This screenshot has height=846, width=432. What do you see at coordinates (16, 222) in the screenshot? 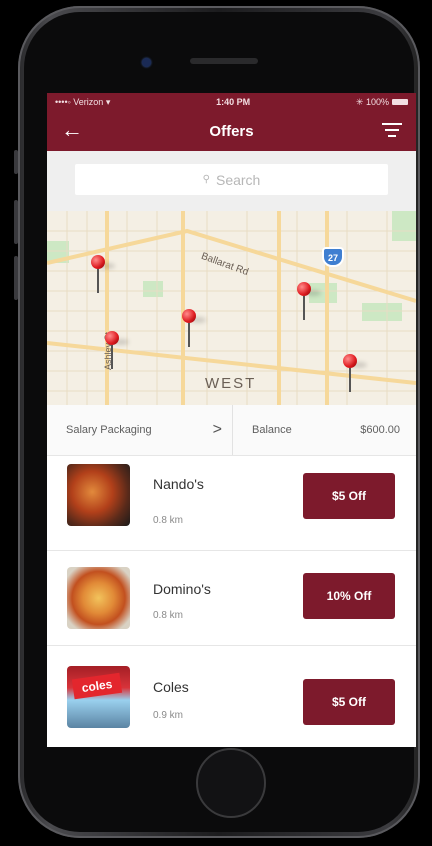
I see `volume-up-button` at bounding box center [16, 222].